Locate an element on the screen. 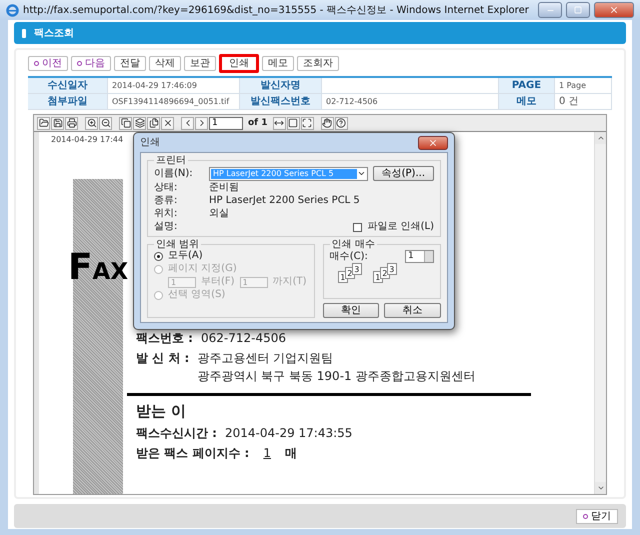 The image size is (640, 535). page-total: of 1 is located at coordinates (258, 123).